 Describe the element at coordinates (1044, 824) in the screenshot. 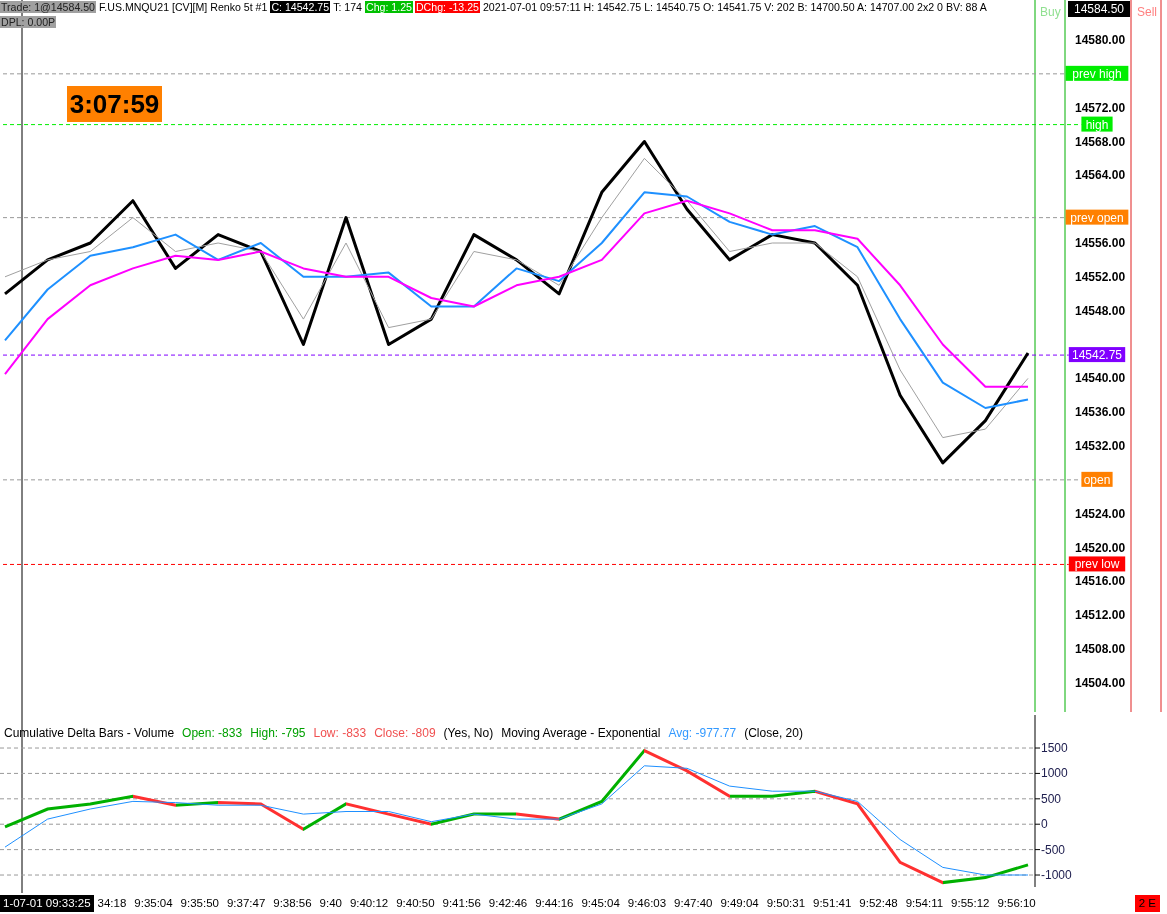

I see `delta-axis-label: 0` at that location.